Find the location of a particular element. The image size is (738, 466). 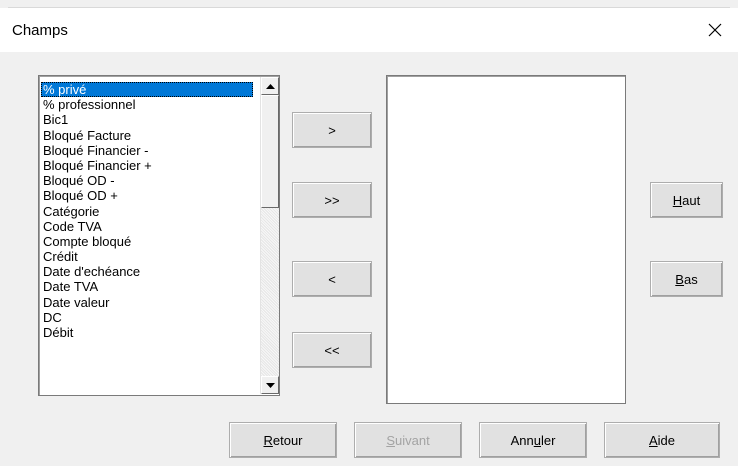

arrow-up-icon is located at coordinates (270, 86).